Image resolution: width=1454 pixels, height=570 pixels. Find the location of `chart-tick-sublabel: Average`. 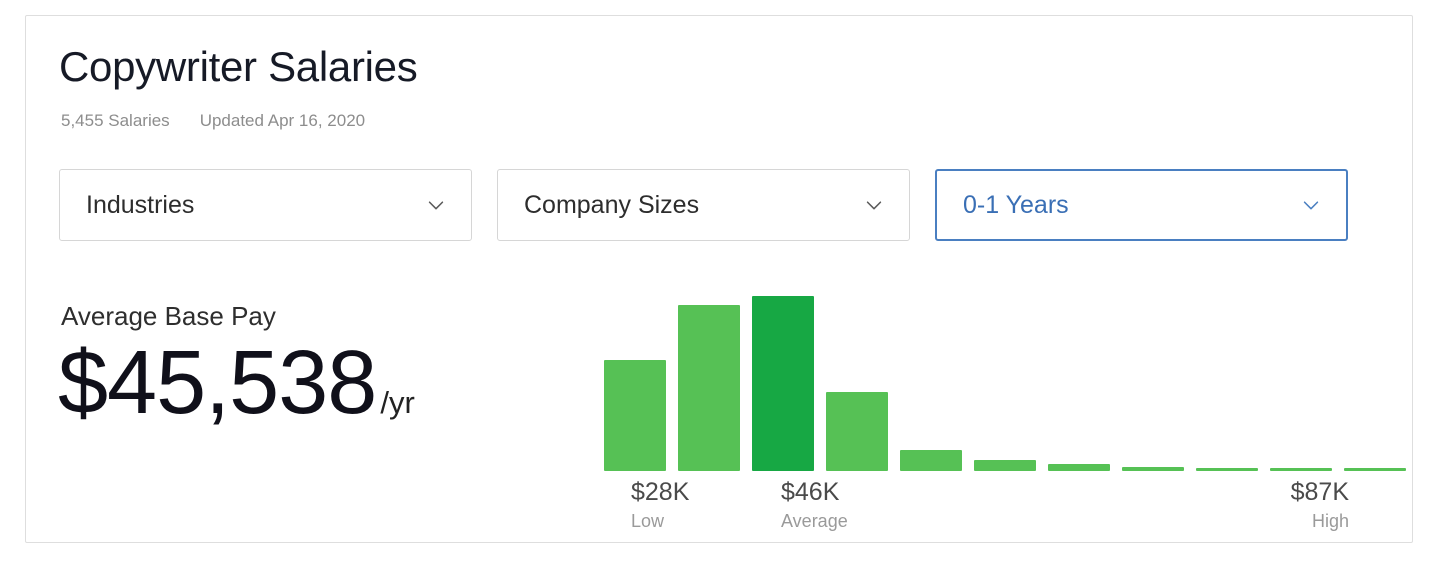

chart-tick-sublabel: Average is located at coordinates (814, 520).